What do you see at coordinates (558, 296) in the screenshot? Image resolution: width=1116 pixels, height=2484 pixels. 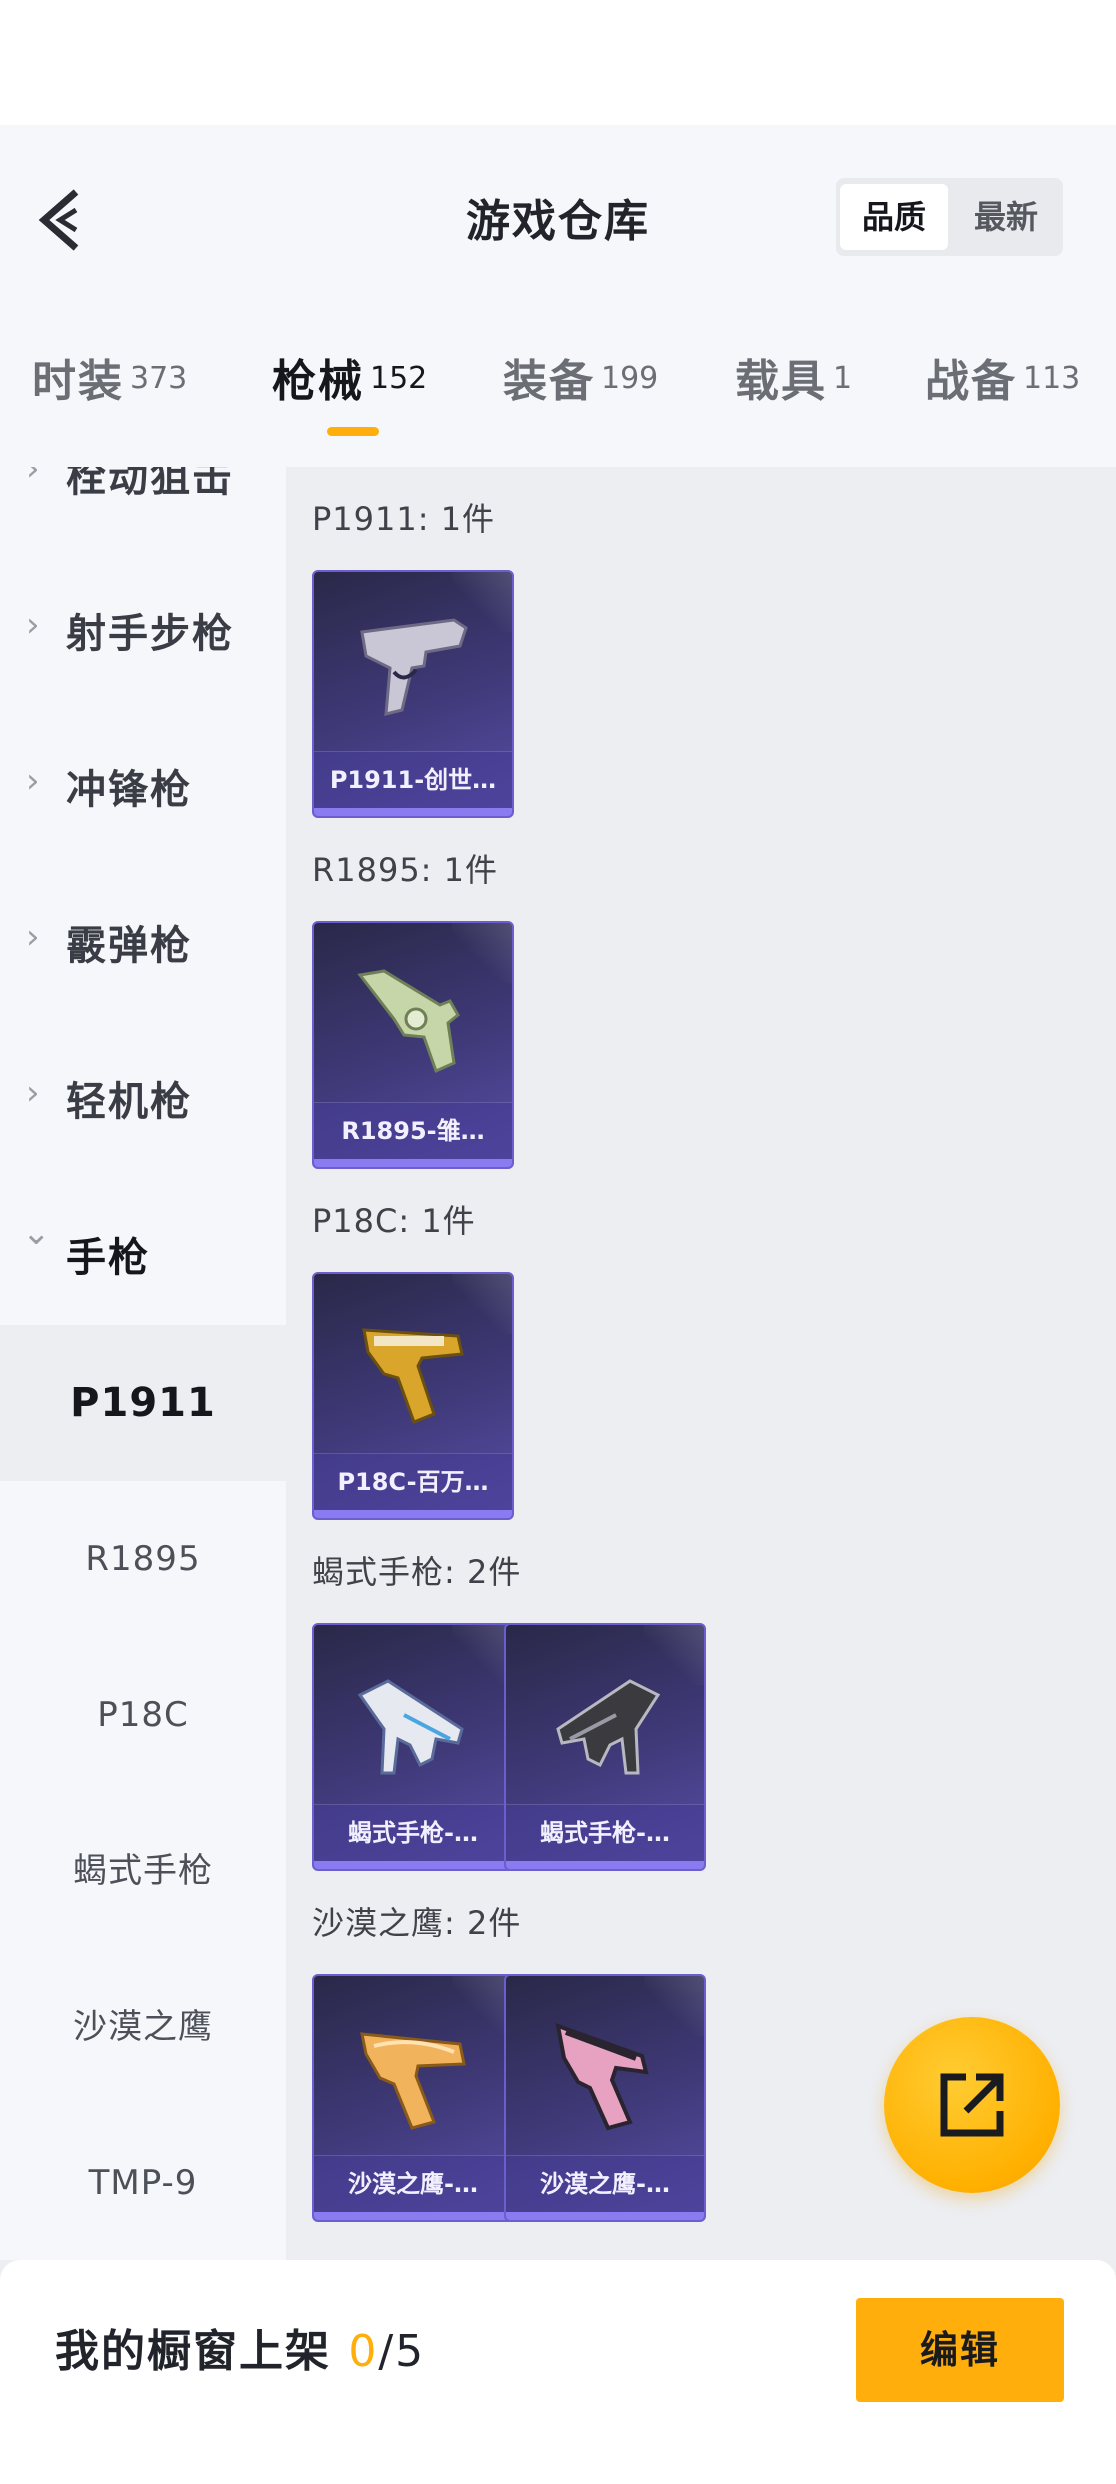 I see `header` at bounding box center [558, 296].